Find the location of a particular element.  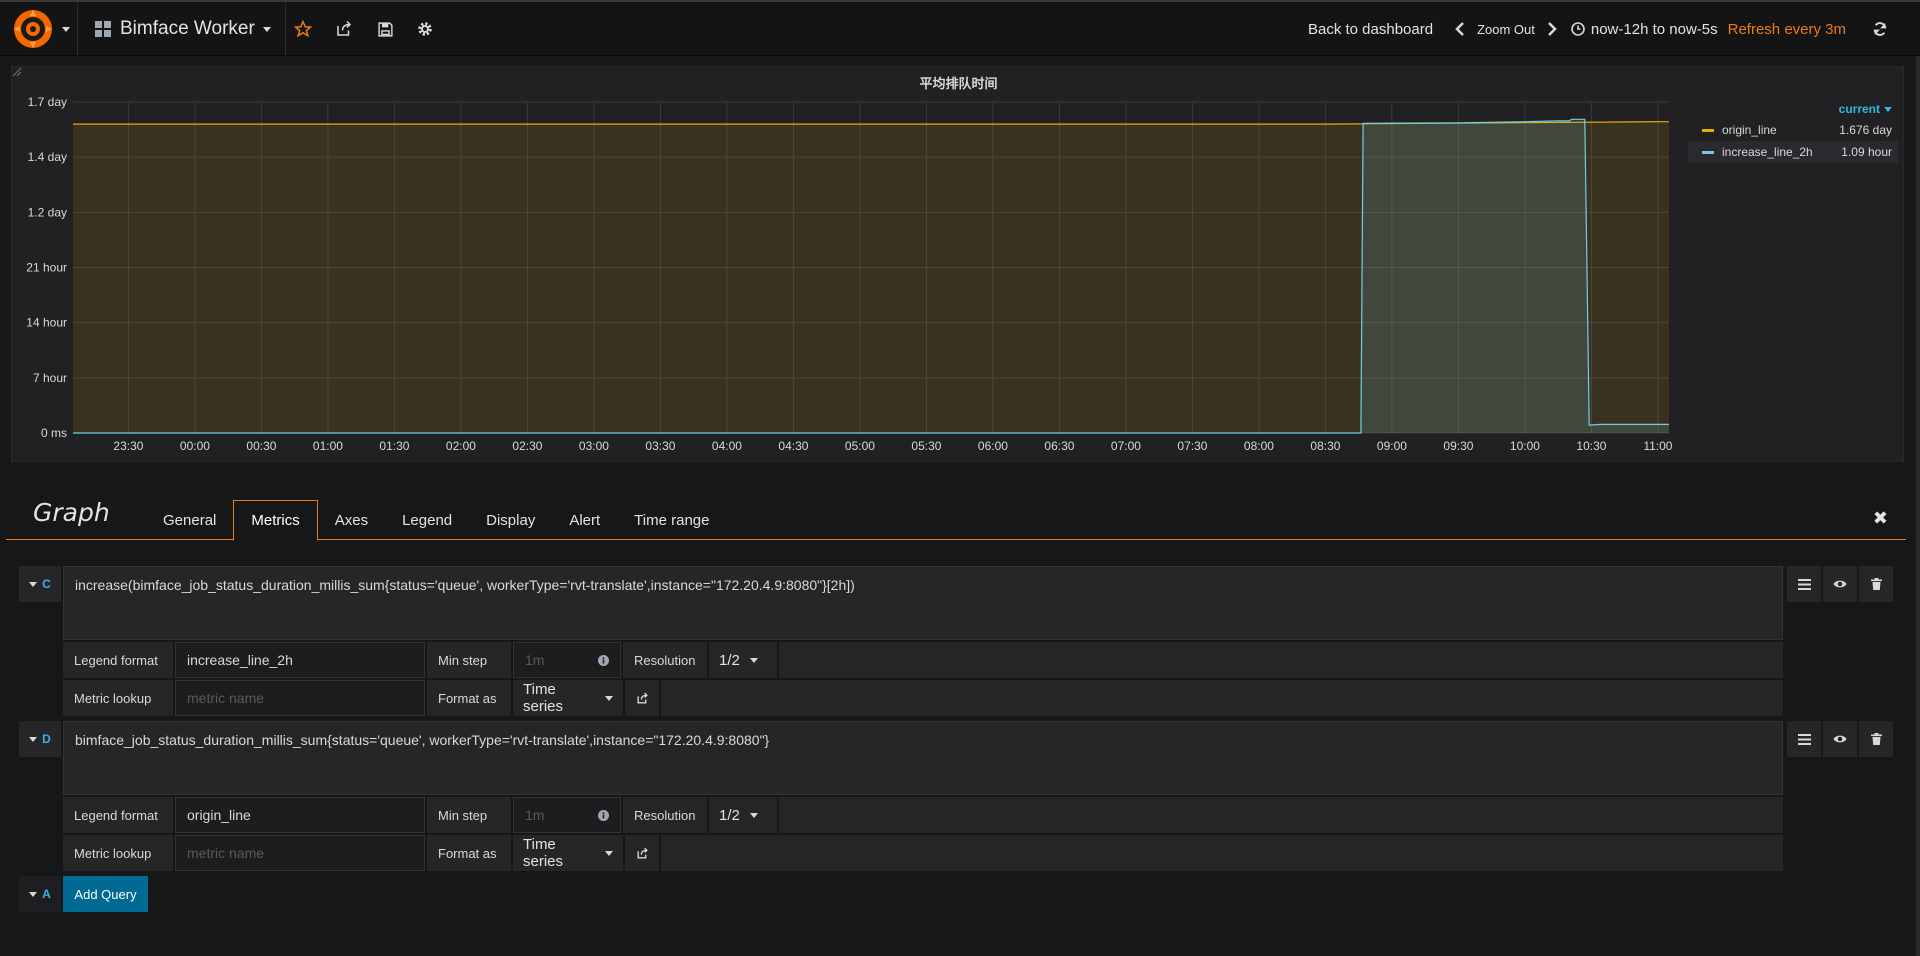

y-tick-label: 1.4 day is located at coordinates (47, 157).